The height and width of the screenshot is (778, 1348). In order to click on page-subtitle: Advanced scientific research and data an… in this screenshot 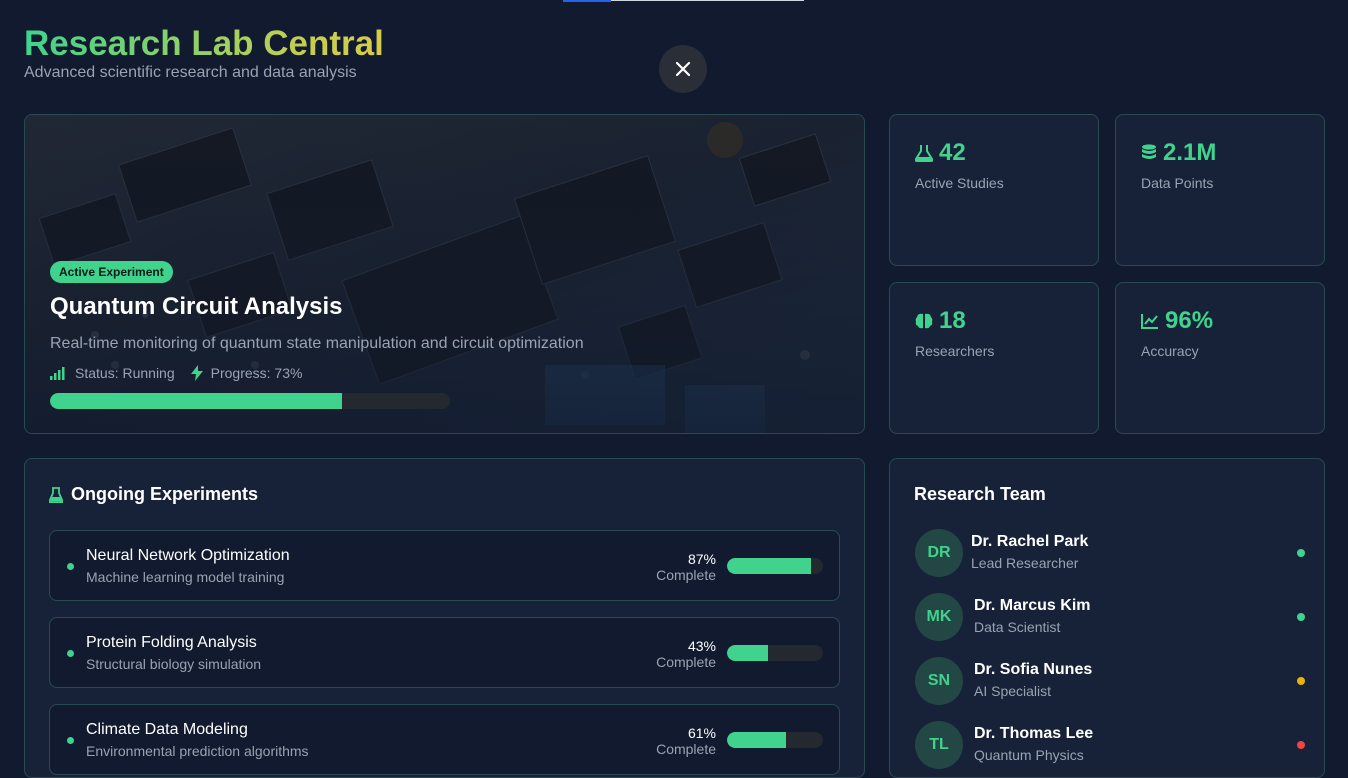, I will do `click(190, 72)`.